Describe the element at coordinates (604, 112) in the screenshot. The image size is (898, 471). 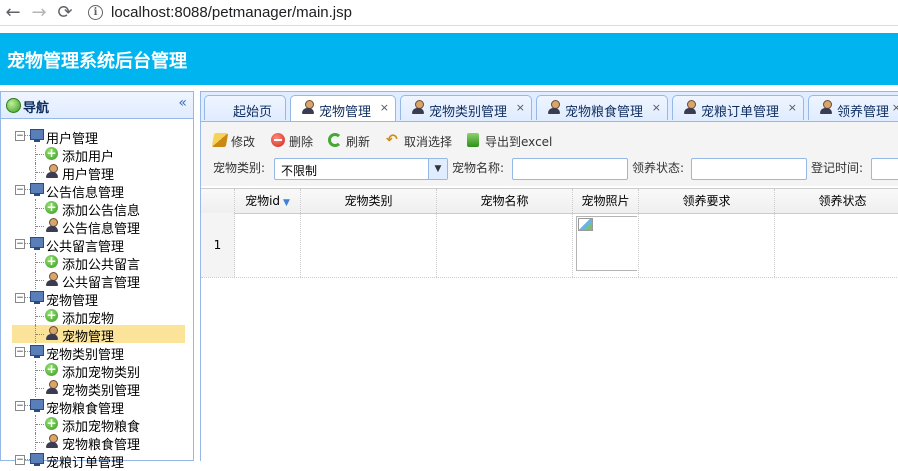
I see `tab-label: 宠物粮食管理` at that location.